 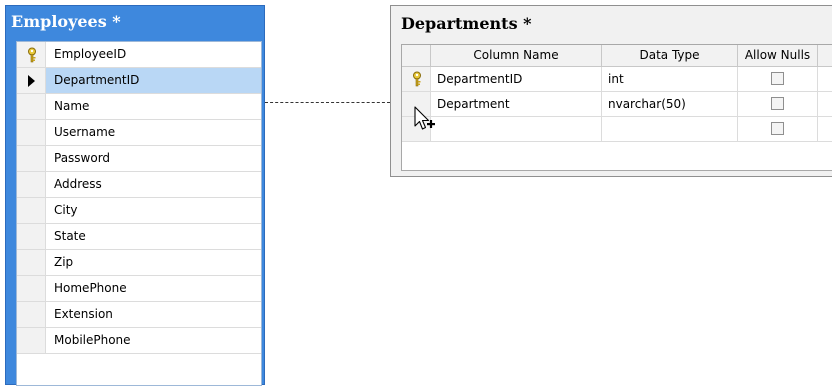 I want to click on column-name: MobilePhone, so click(x=92, y=340).